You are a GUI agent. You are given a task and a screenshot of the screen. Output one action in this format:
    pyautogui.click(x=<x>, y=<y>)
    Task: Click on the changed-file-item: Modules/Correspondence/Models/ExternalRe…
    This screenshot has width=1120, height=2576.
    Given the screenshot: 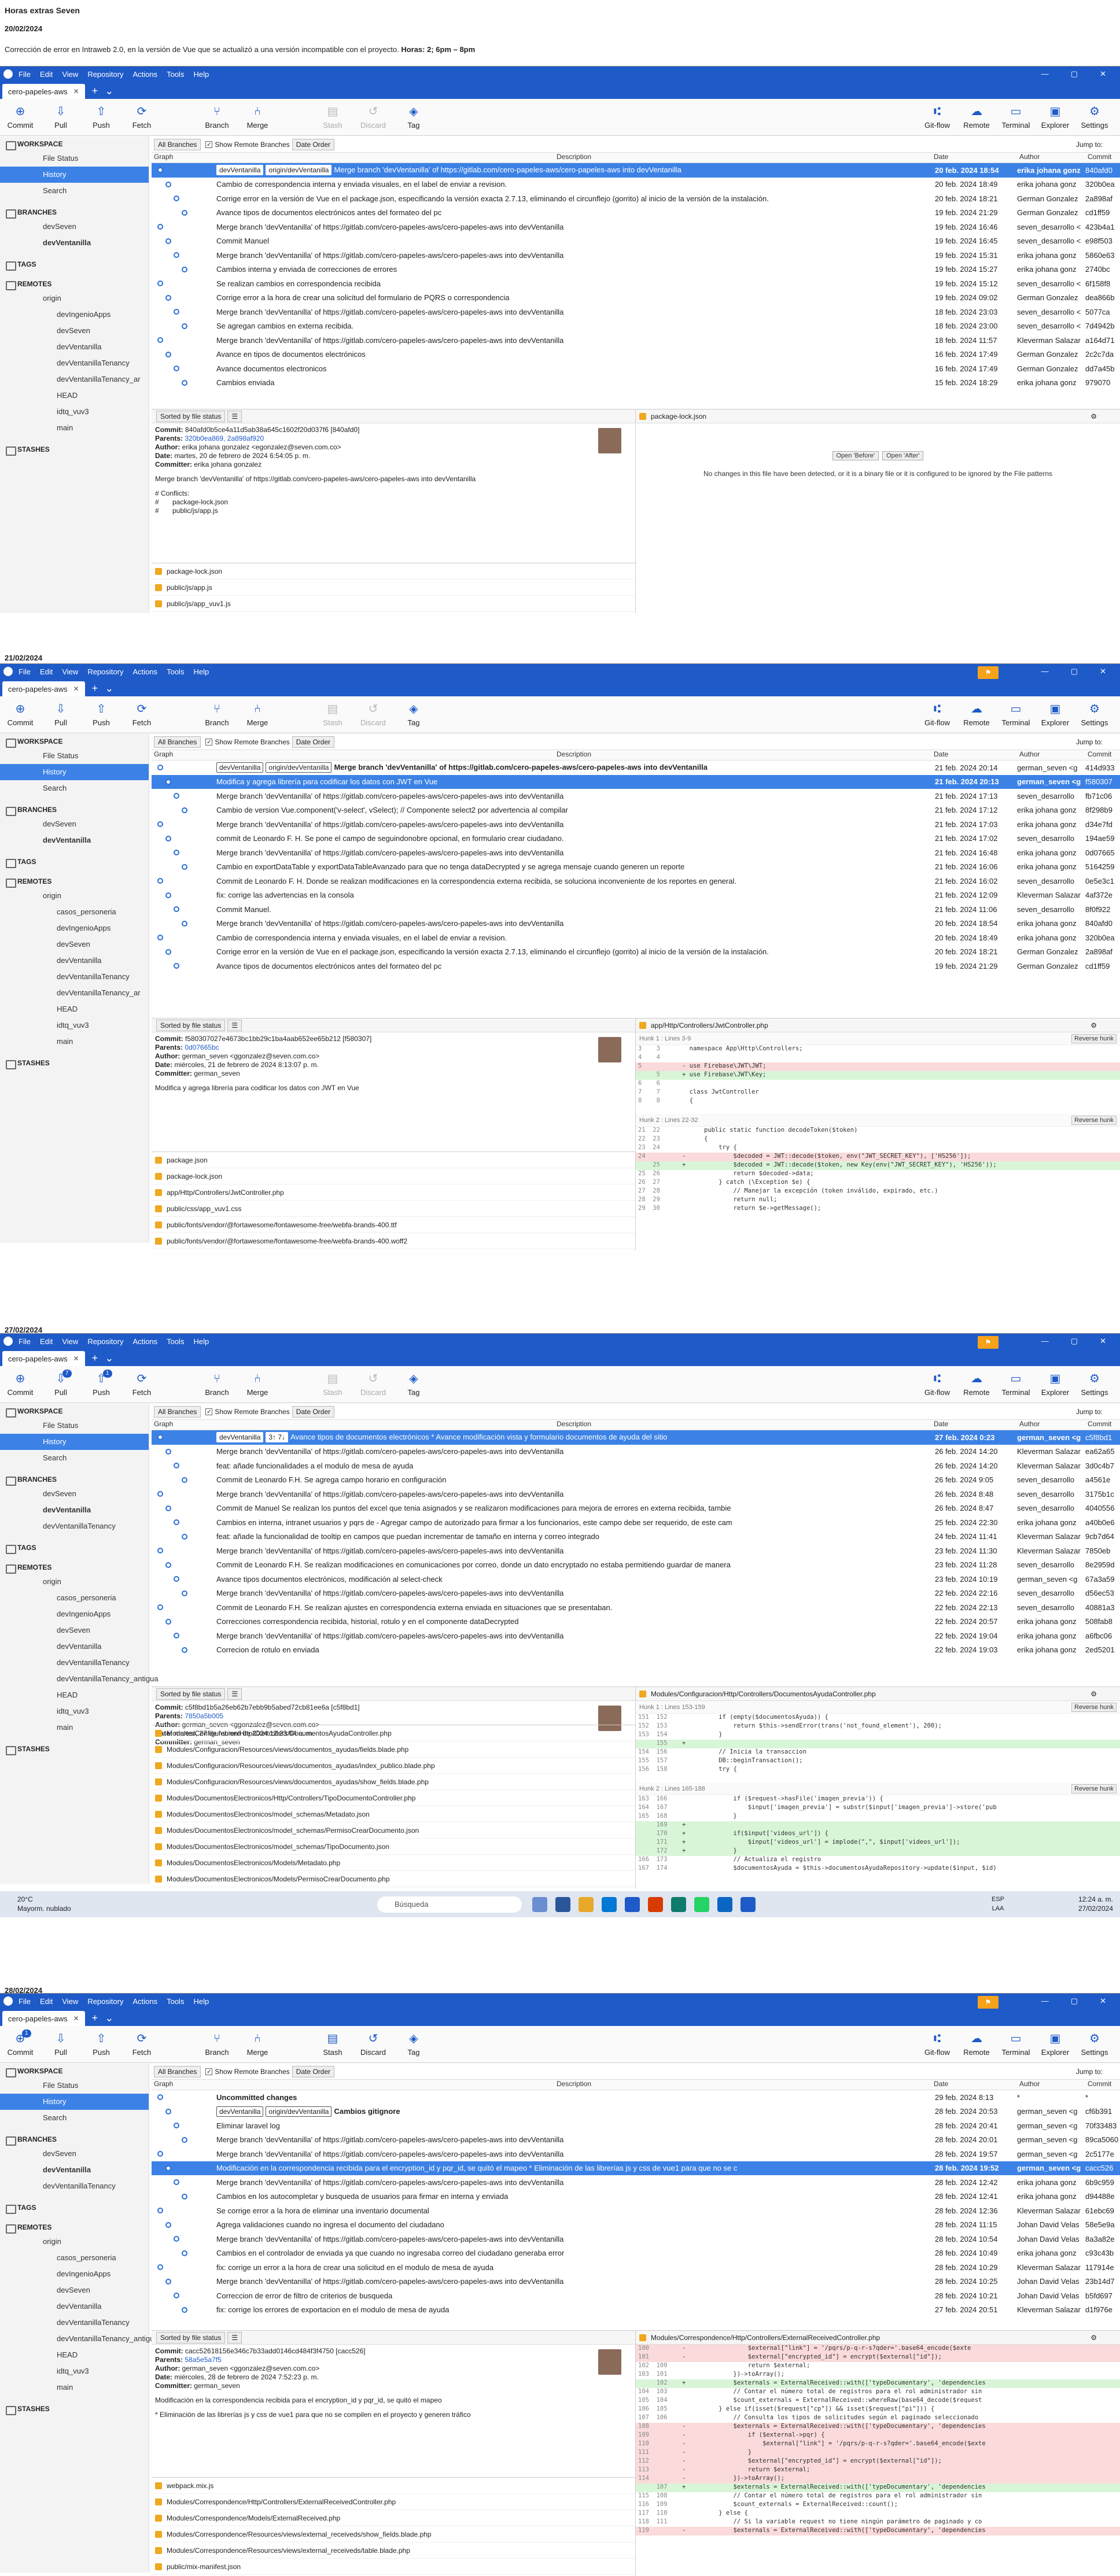 What is the action you would take?
    pyautogui.click(x=393, y=2518)
    